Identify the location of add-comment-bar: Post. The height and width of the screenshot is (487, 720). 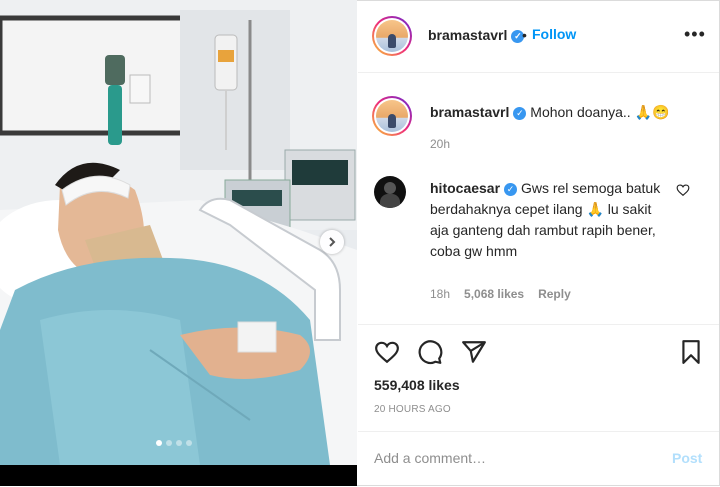
(538, 459).